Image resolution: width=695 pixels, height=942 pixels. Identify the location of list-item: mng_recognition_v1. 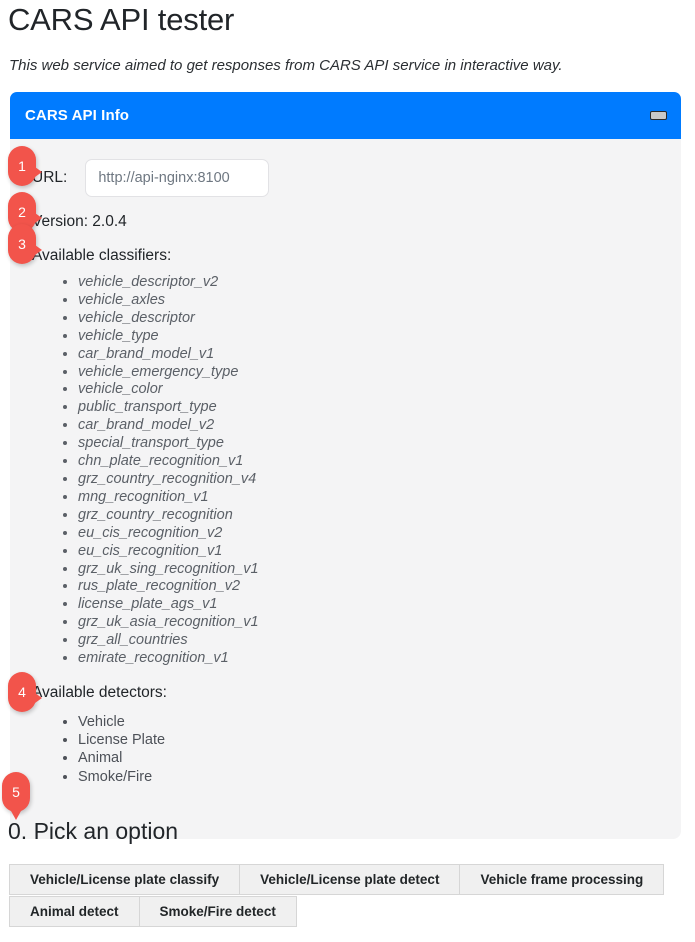
(379, 498).